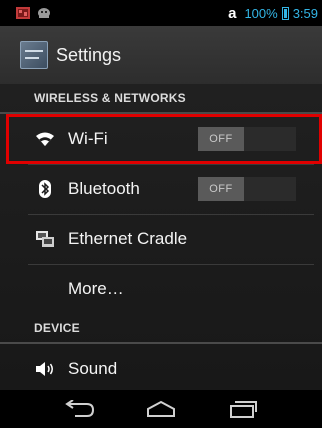 The height and width of the screenshot is (428, 322). I want to click on page-title: Settings, so click(89, 54).